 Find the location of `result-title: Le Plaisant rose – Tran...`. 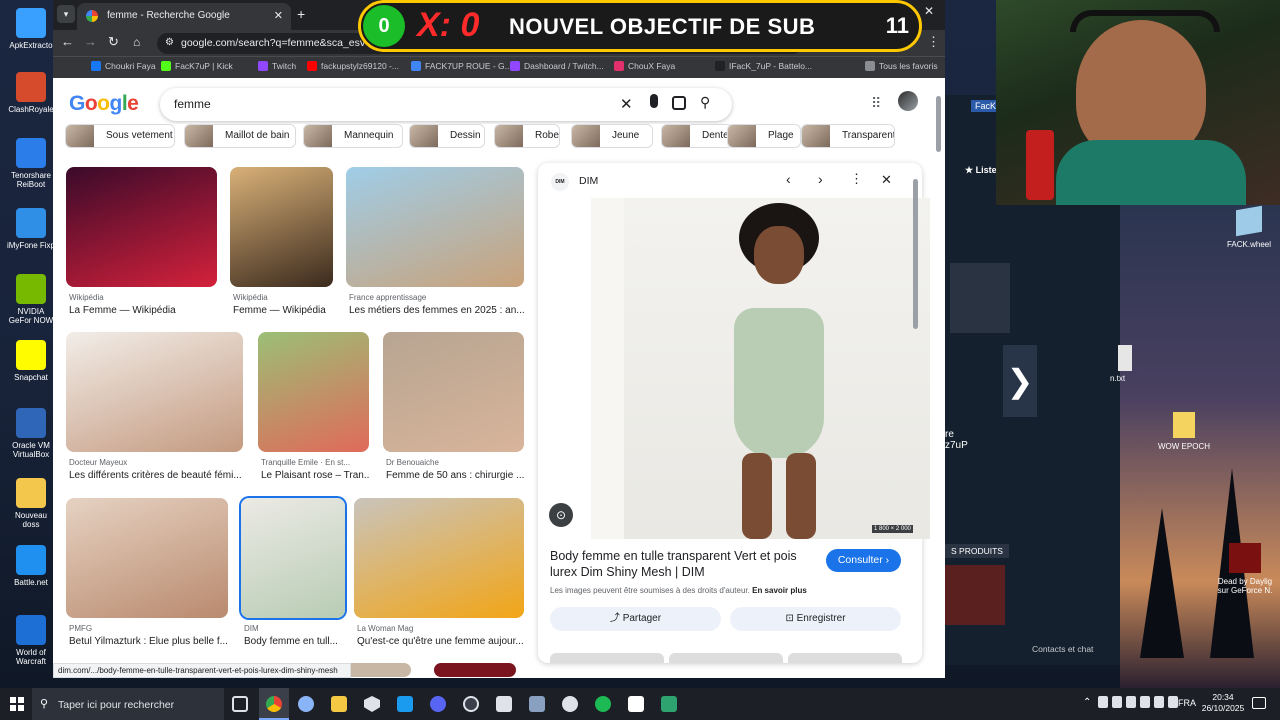

result-title: Le Plaisant rose – Tran... is located at coordinates (315, 475).